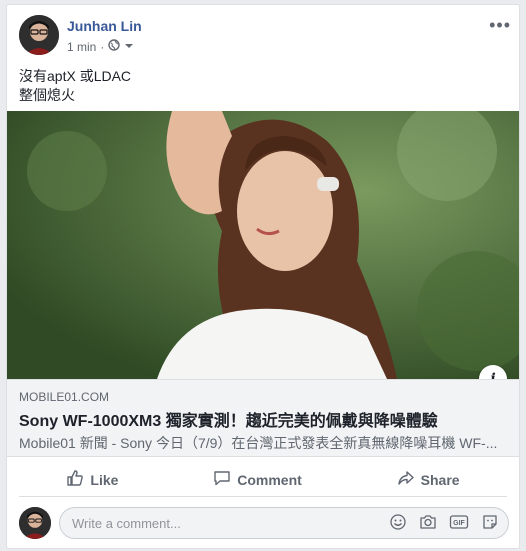 This screenshot has height=551, width=526. I want to click on svg-text: GIF, so click(459, 523).